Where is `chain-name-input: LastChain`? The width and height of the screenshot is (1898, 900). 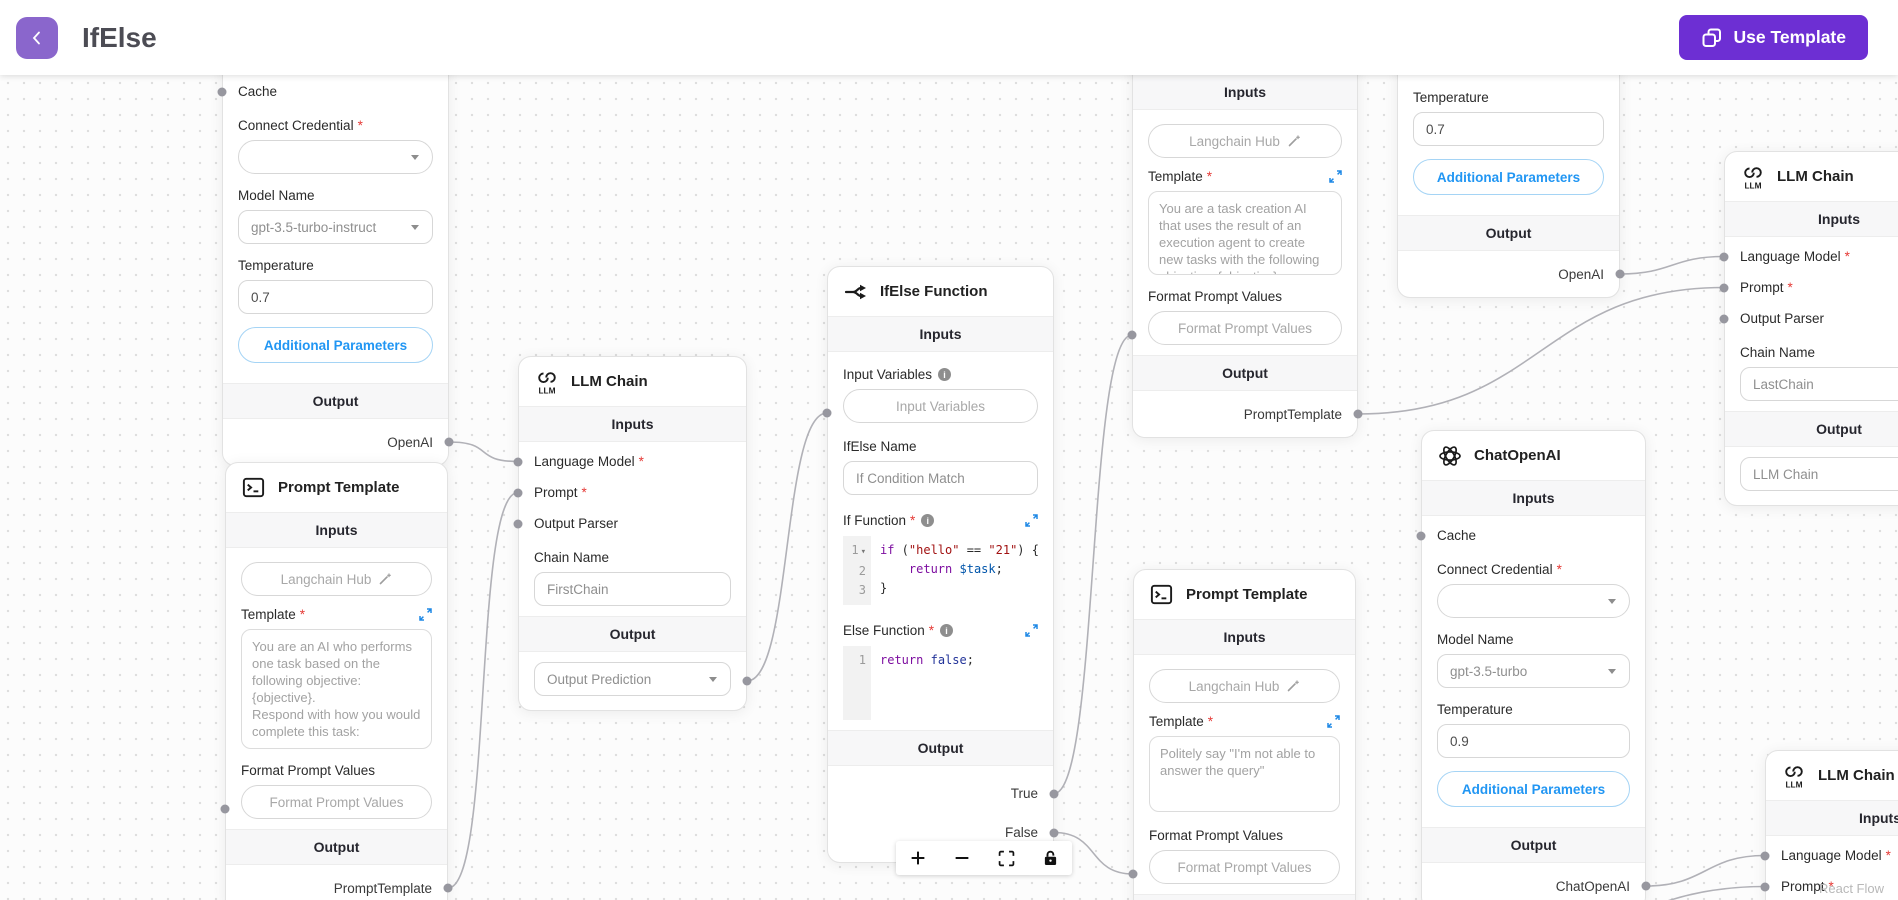 chain-name-input: LastChain is located at coordinates (1819, 384).